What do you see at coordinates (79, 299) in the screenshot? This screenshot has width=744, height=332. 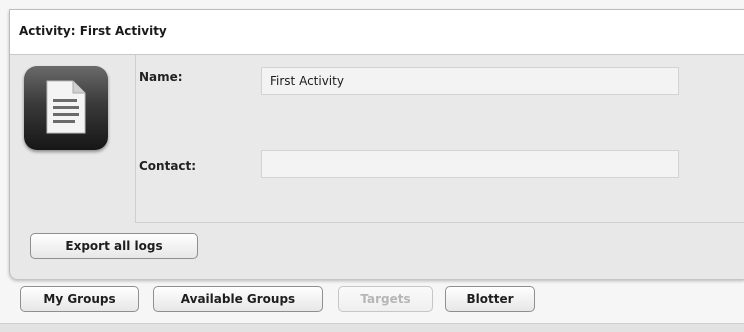 I see `tab-my-groups: My Groups` at bounding box center [79, 299].